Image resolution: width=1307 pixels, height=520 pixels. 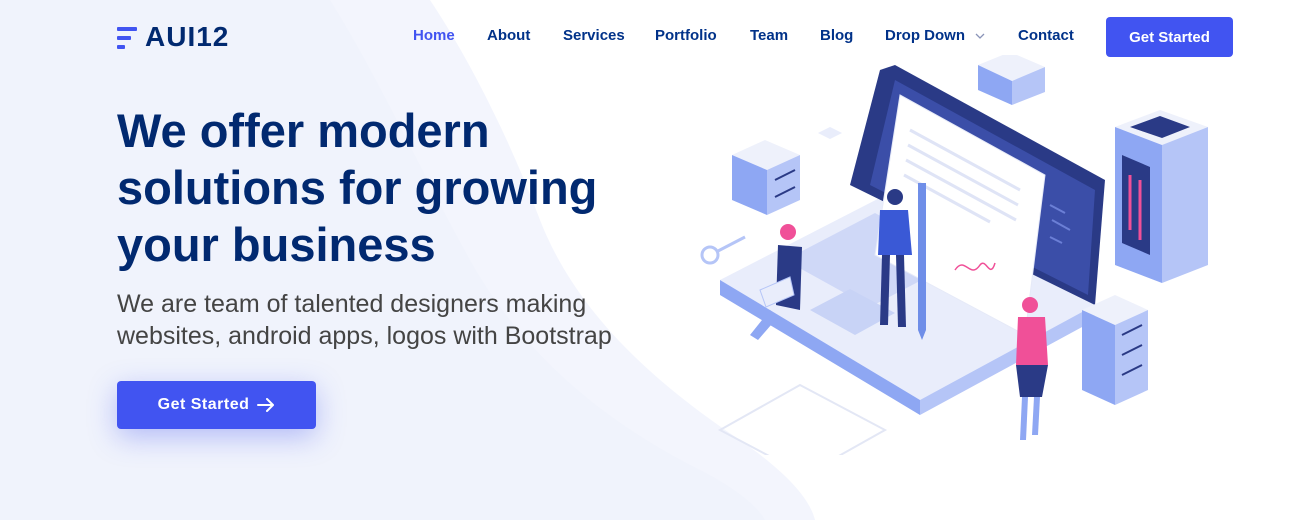 What do you see at coordinates (836, 35) in the screenshot?
I see `nav-blog: Blog` at bounding box center [836, 35].